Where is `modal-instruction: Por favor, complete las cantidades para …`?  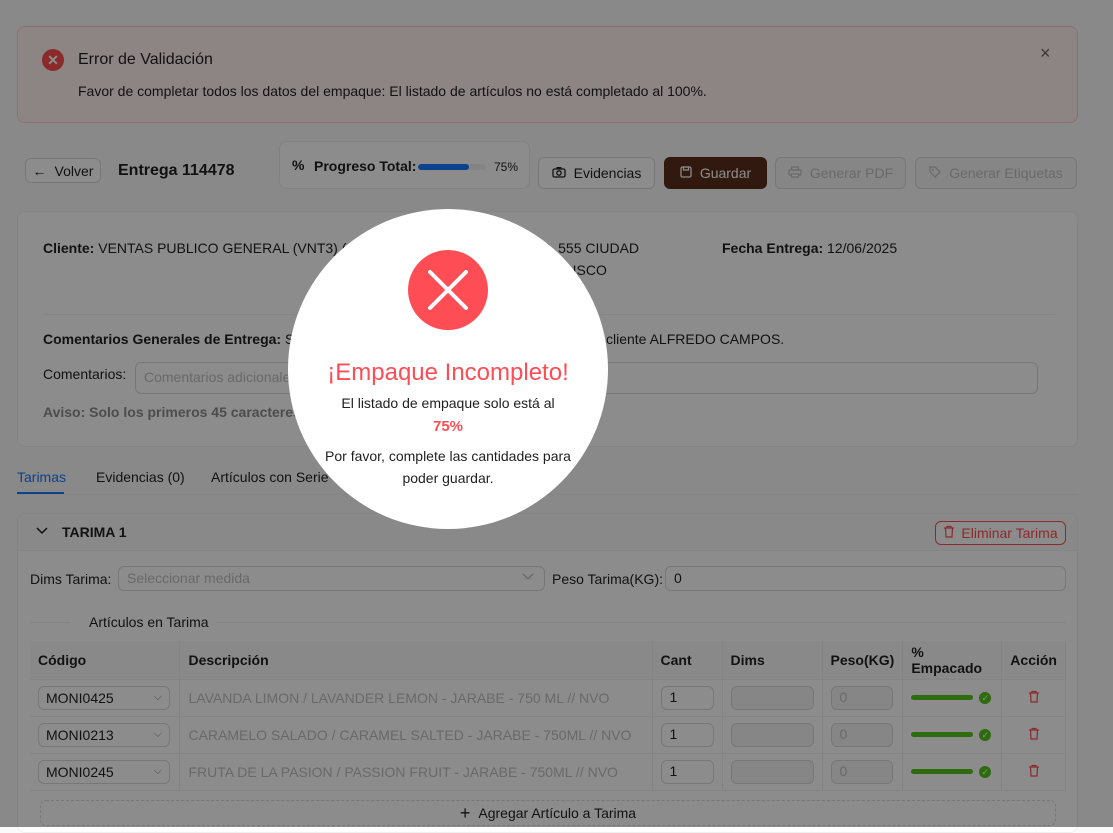
modal-instruction: Por favor, complete las cantidades para … is located at coordinates (448, 467).